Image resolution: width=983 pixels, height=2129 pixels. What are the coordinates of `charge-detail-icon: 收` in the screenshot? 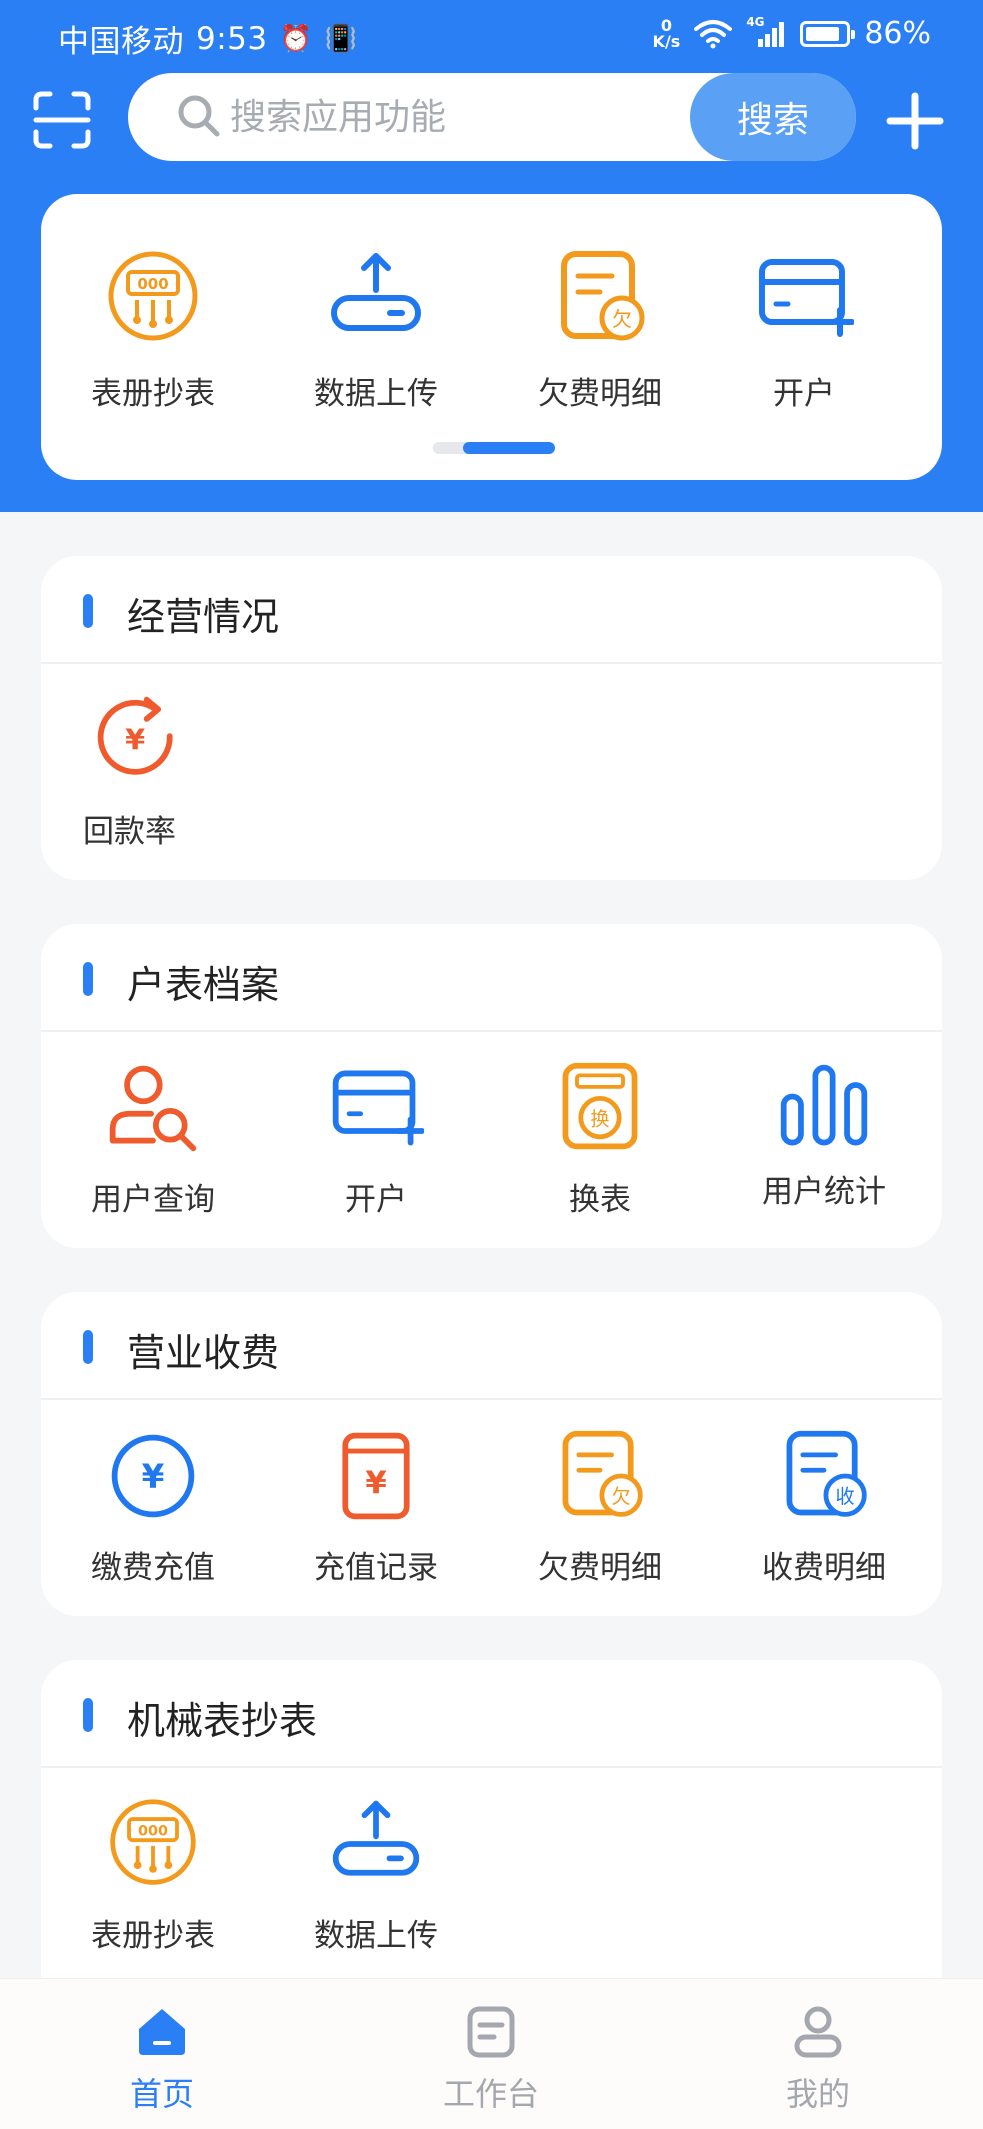 It's located at (826, 1473).